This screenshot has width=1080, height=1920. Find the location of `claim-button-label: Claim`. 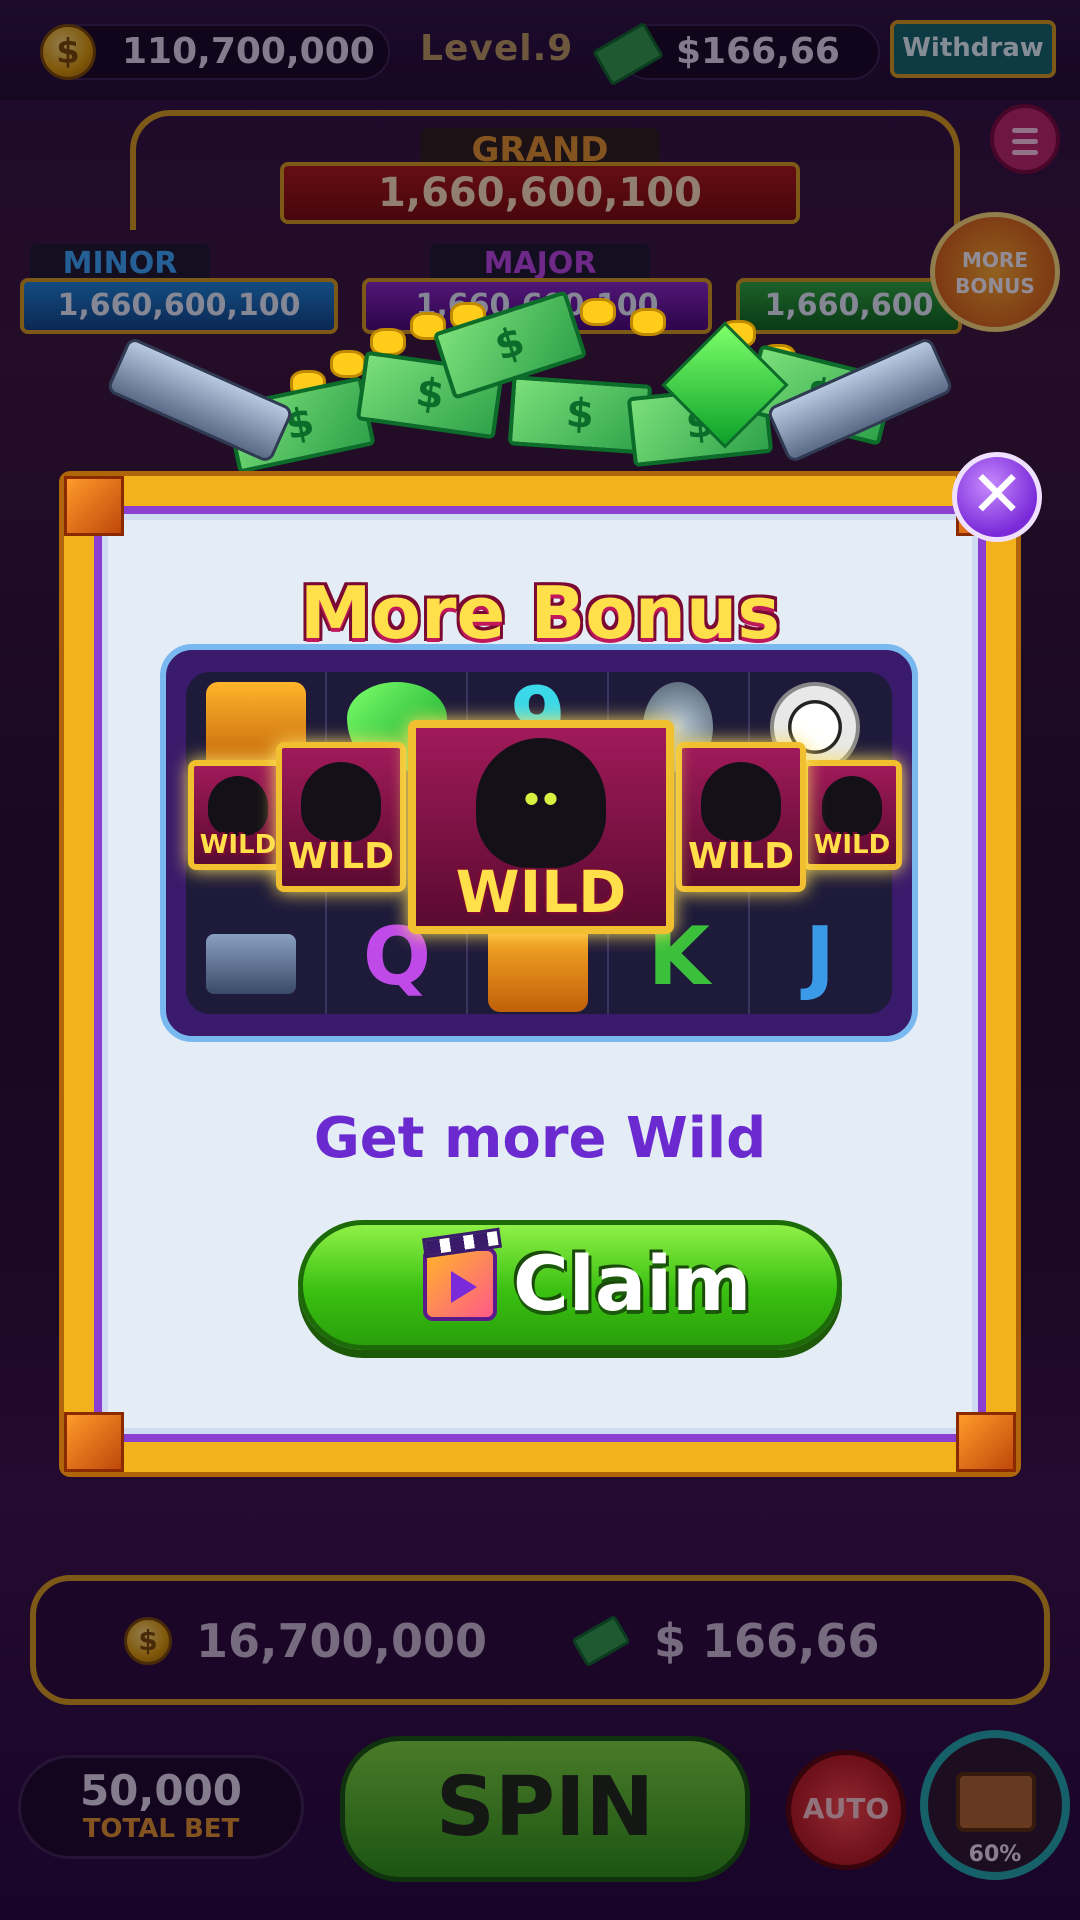

claim-button-label: Claim is located at coordinates (632, 1283).